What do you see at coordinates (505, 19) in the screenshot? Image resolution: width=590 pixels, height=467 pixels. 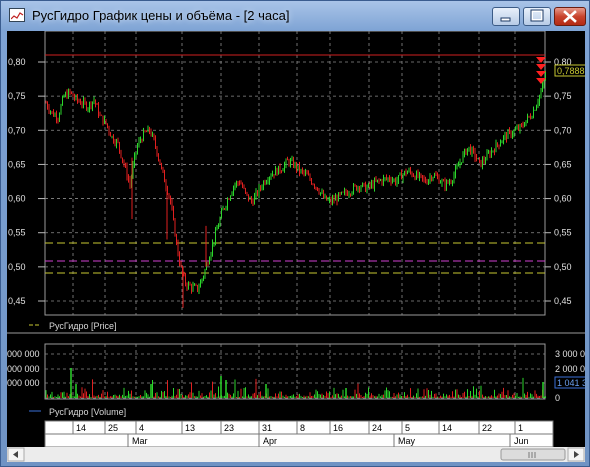 I see `minimize-icon` at bounding box center [505, 19].